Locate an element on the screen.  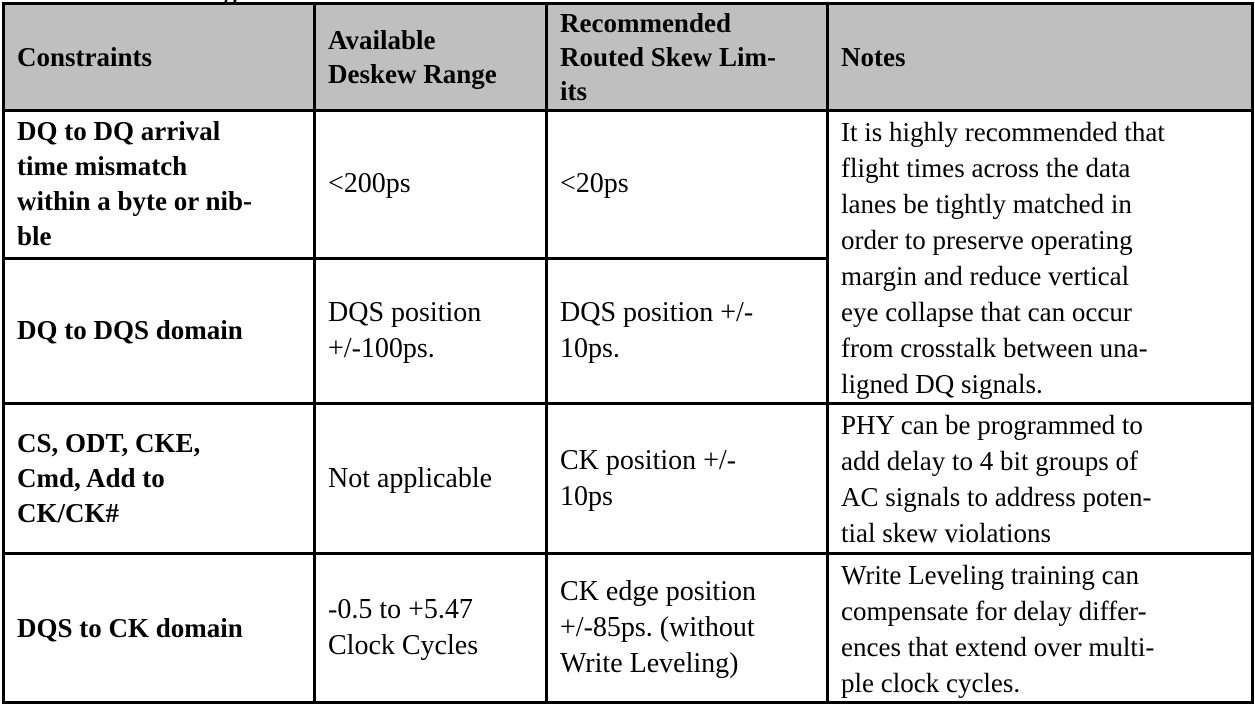
routed-skew-limit-cell: DQS position +/- 10ps. is located at coordinates (687, 331).